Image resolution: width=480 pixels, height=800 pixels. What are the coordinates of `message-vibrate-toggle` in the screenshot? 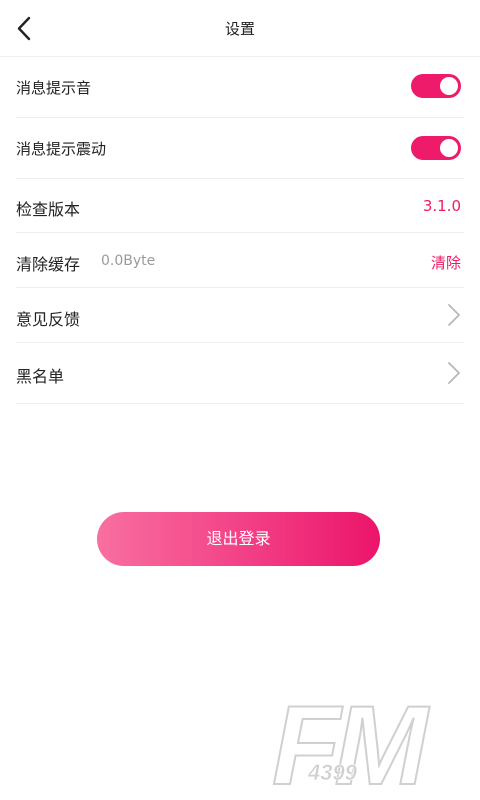 It's located at (436, 148).